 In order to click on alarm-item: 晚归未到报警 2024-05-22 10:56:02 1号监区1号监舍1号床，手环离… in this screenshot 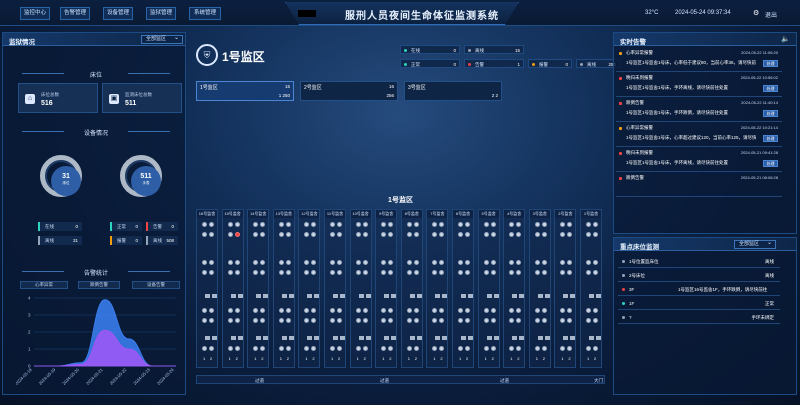, I will do `click(699, 85)`.